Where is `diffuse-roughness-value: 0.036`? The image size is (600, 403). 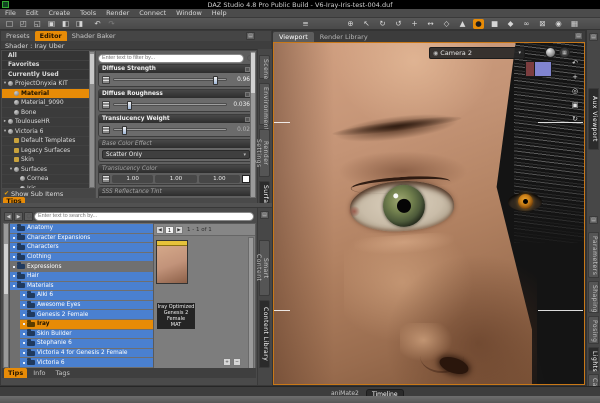 diffuse-roughness-value: 0.036 is located at coordinates (240, 105).